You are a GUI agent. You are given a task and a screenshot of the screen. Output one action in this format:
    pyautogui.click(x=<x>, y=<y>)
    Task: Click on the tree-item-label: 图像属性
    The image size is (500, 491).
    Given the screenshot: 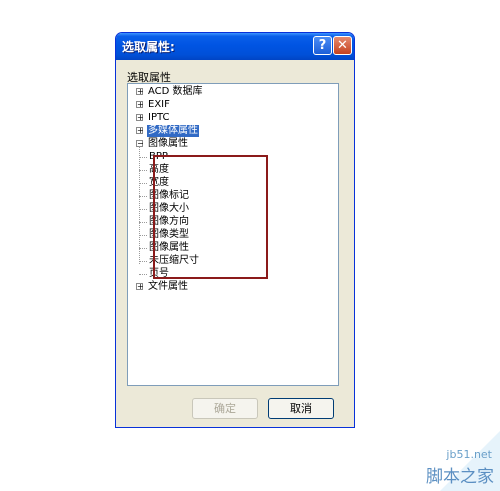 What is the action you would take?
    pyautogui.click(x=168, y=143)
    